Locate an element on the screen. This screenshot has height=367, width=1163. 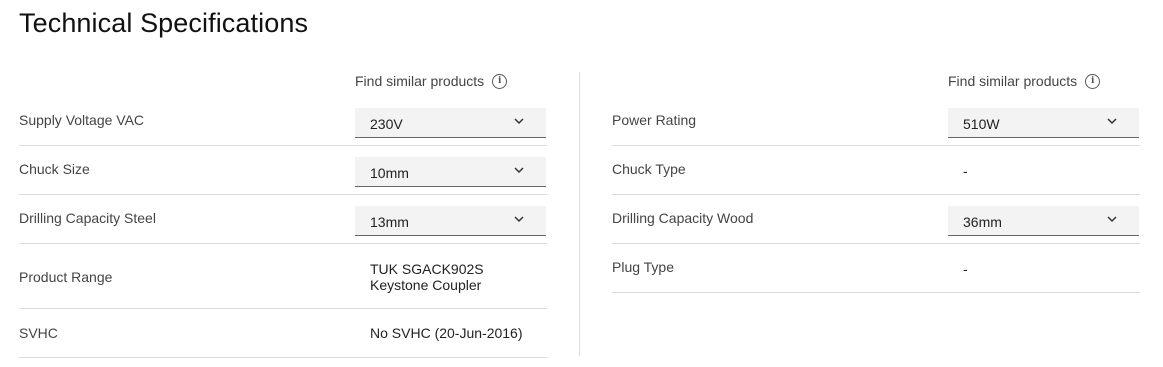
spec-label: Chuck Size is located at coordinates (54, 169).